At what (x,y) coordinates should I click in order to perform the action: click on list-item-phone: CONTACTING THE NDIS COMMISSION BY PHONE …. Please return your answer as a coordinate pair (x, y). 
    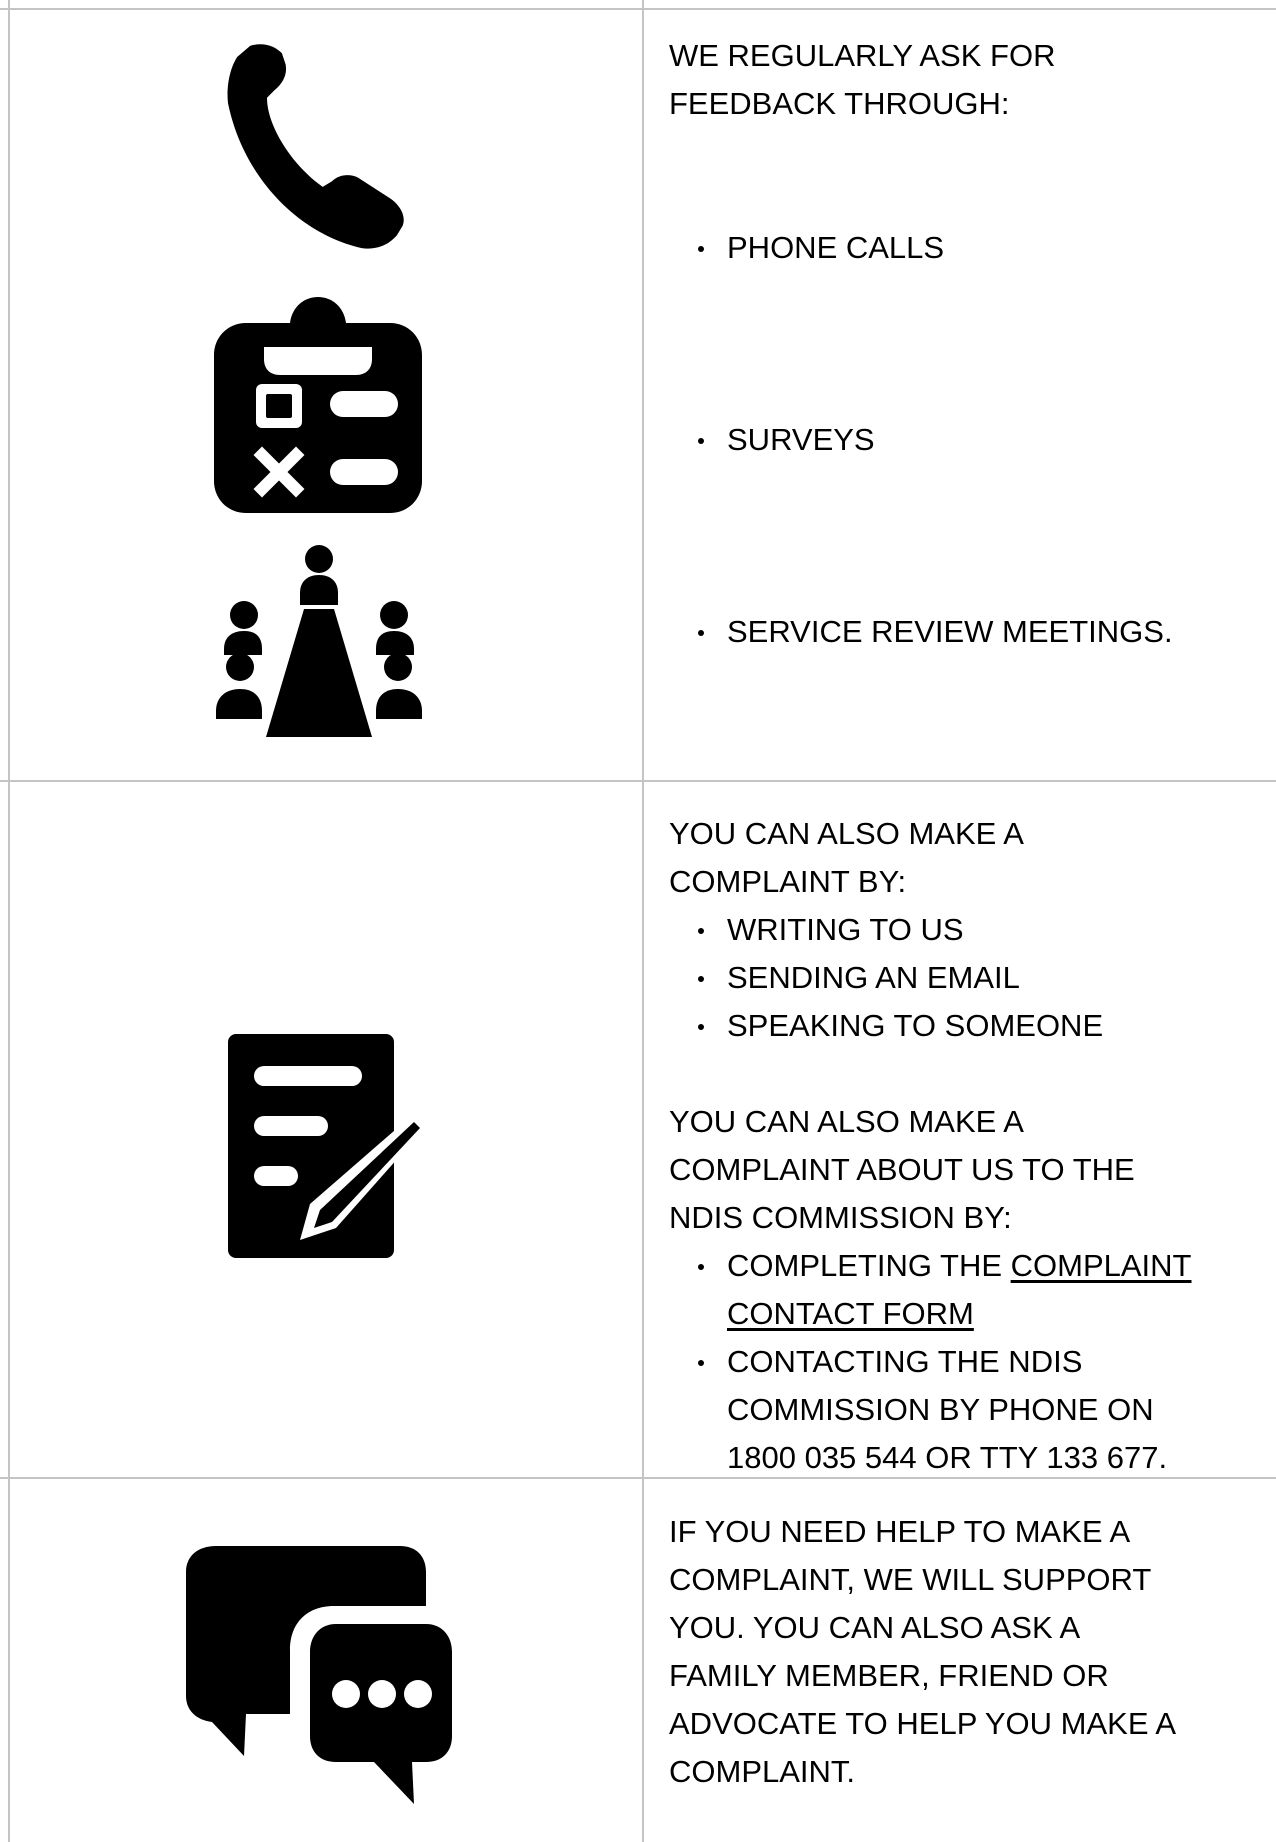
    Looking at the image, I should click on (983, 1410).